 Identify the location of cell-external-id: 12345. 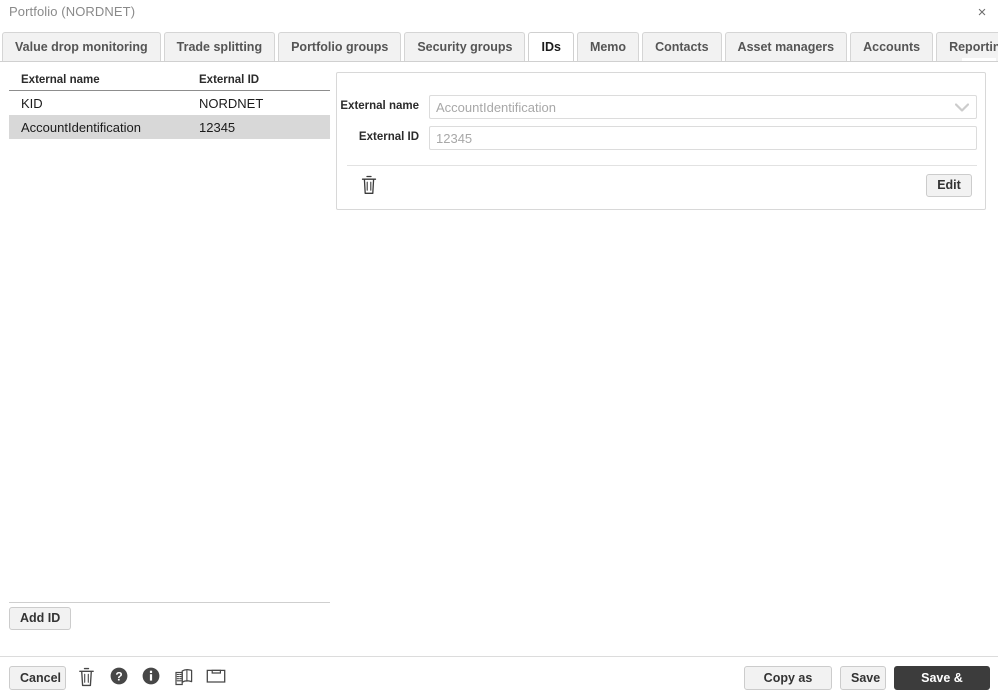
(217, 127).